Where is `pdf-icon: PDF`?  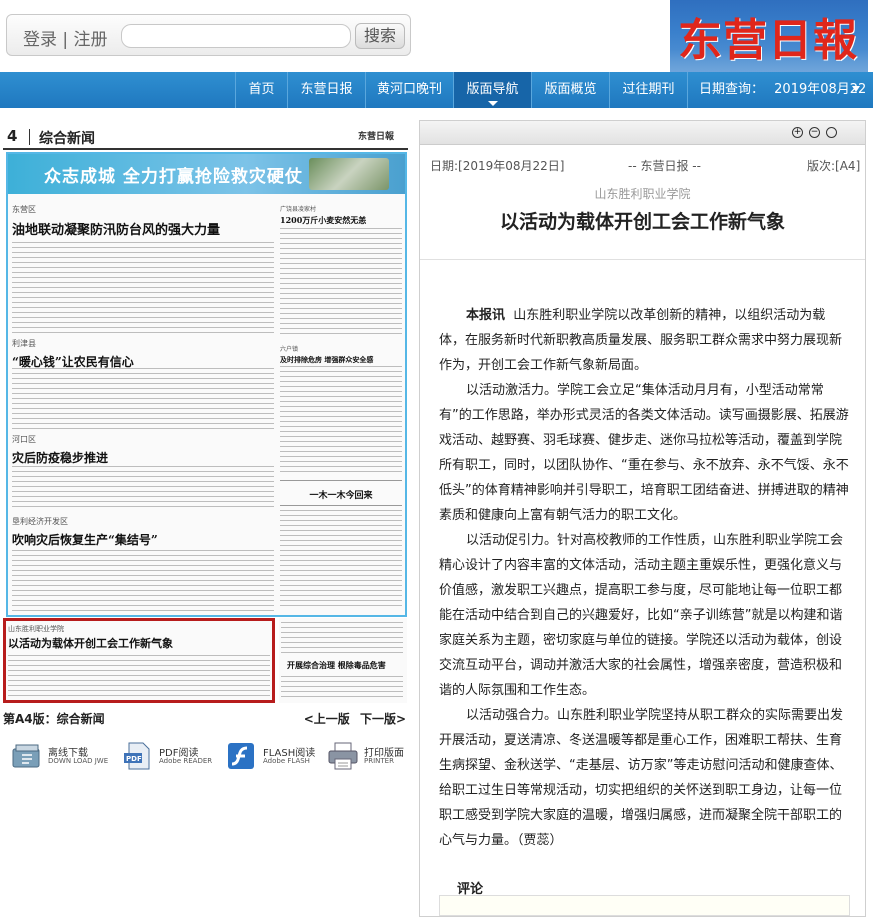 pdf-icon: PDF is located at coordinates (137, 756).